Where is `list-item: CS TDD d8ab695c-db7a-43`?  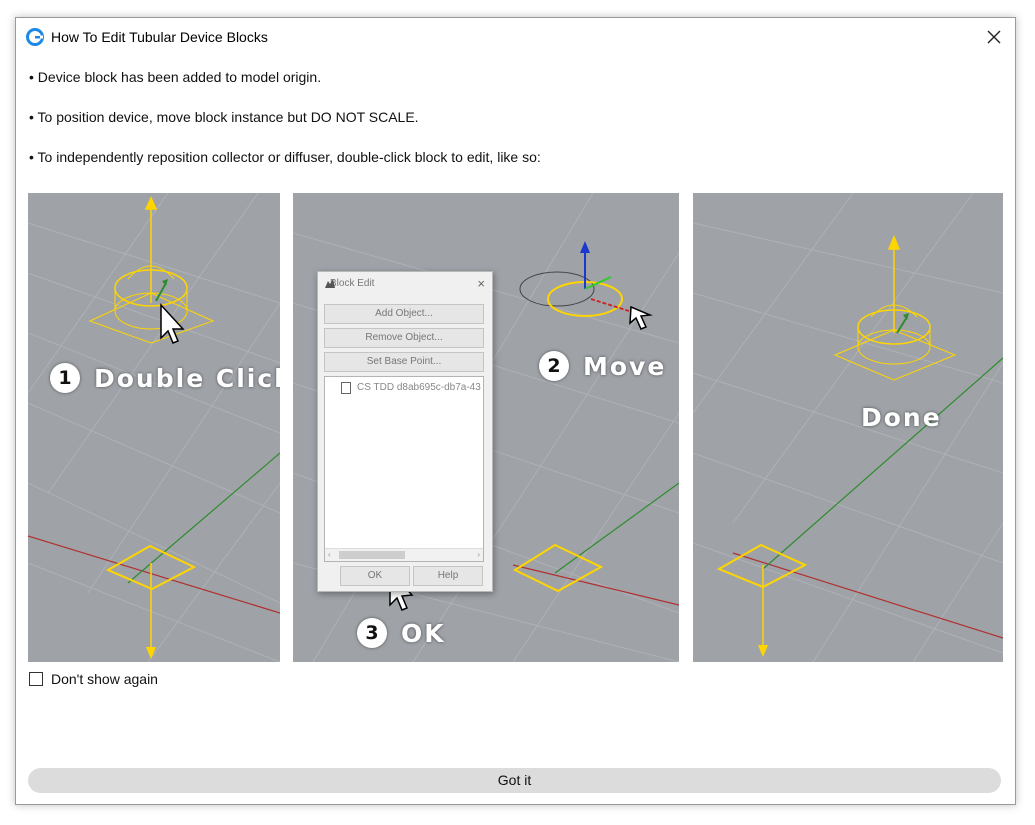
list-item: CS TDD d8ab695c-db7a-43 is located at coordinates (404, 387).